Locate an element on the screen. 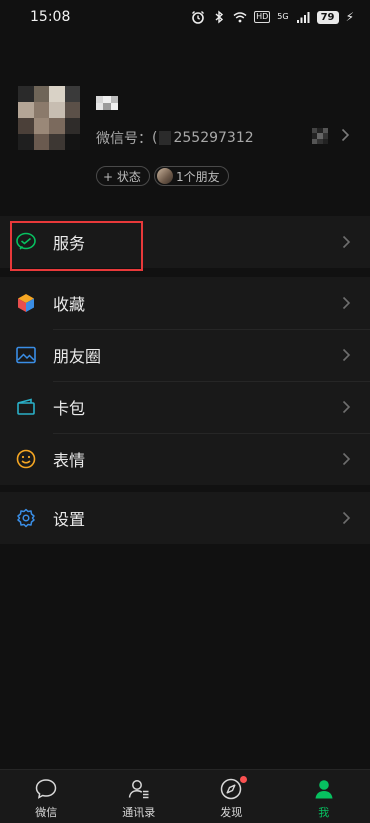 This screenshot has width=370, height=823. bottom-tab-bar: 微信 通讯录 发现 我 is located at coordinates (185, 796).